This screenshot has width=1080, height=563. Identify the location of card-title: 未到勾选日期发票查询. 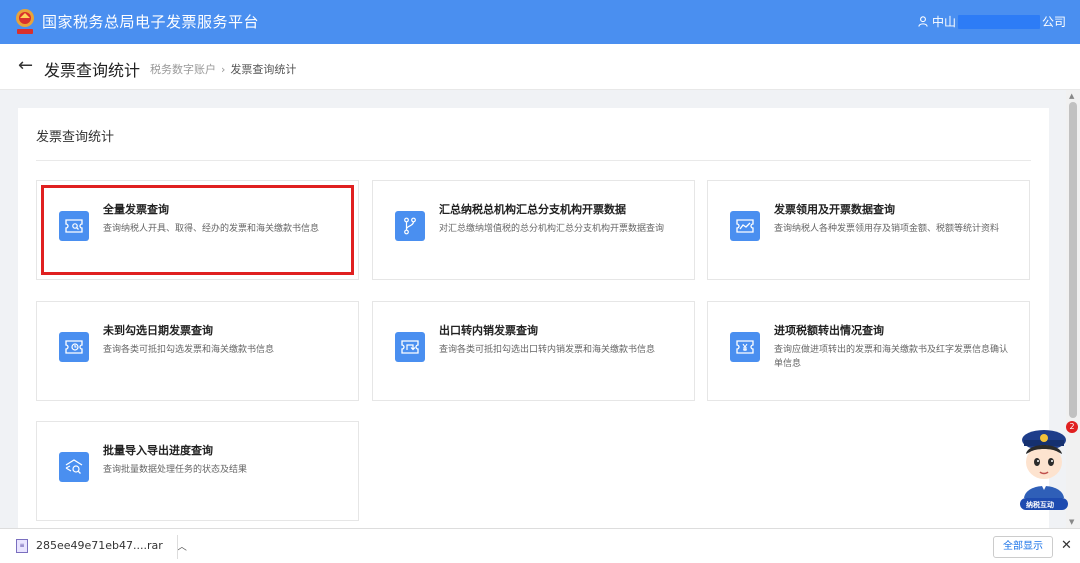
(158, 330).